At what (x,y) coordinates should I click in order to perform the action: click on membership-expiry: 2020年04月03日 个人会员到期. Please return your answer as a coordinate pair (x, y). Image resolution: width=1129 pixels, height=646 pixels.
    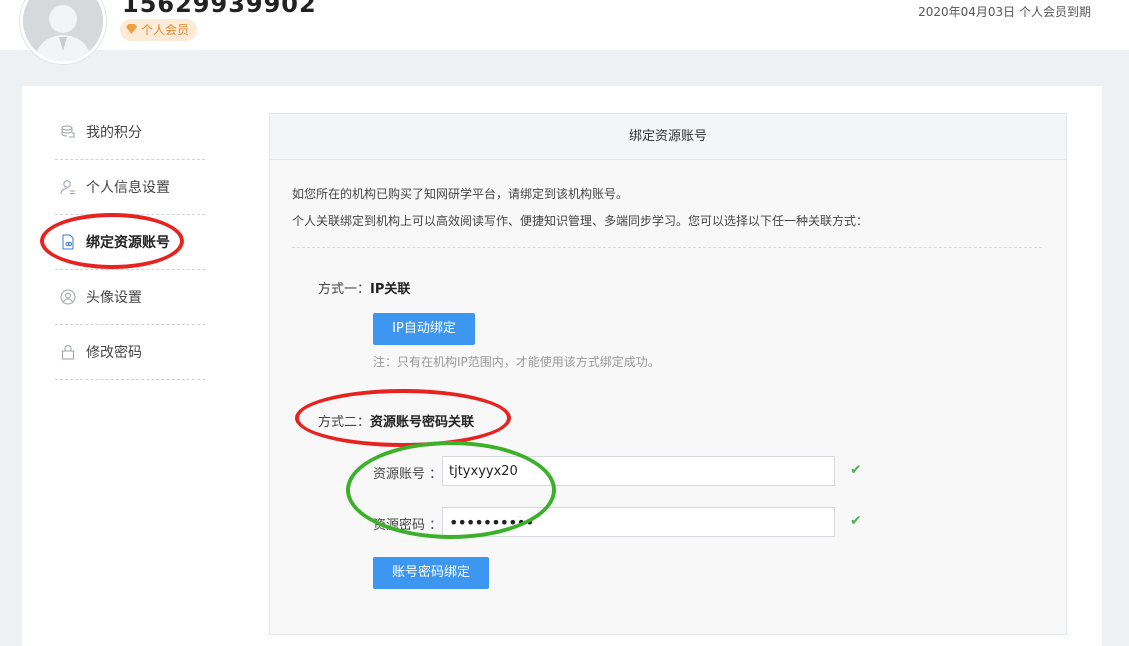
    Looking at the image, I should click on (1004, 12).